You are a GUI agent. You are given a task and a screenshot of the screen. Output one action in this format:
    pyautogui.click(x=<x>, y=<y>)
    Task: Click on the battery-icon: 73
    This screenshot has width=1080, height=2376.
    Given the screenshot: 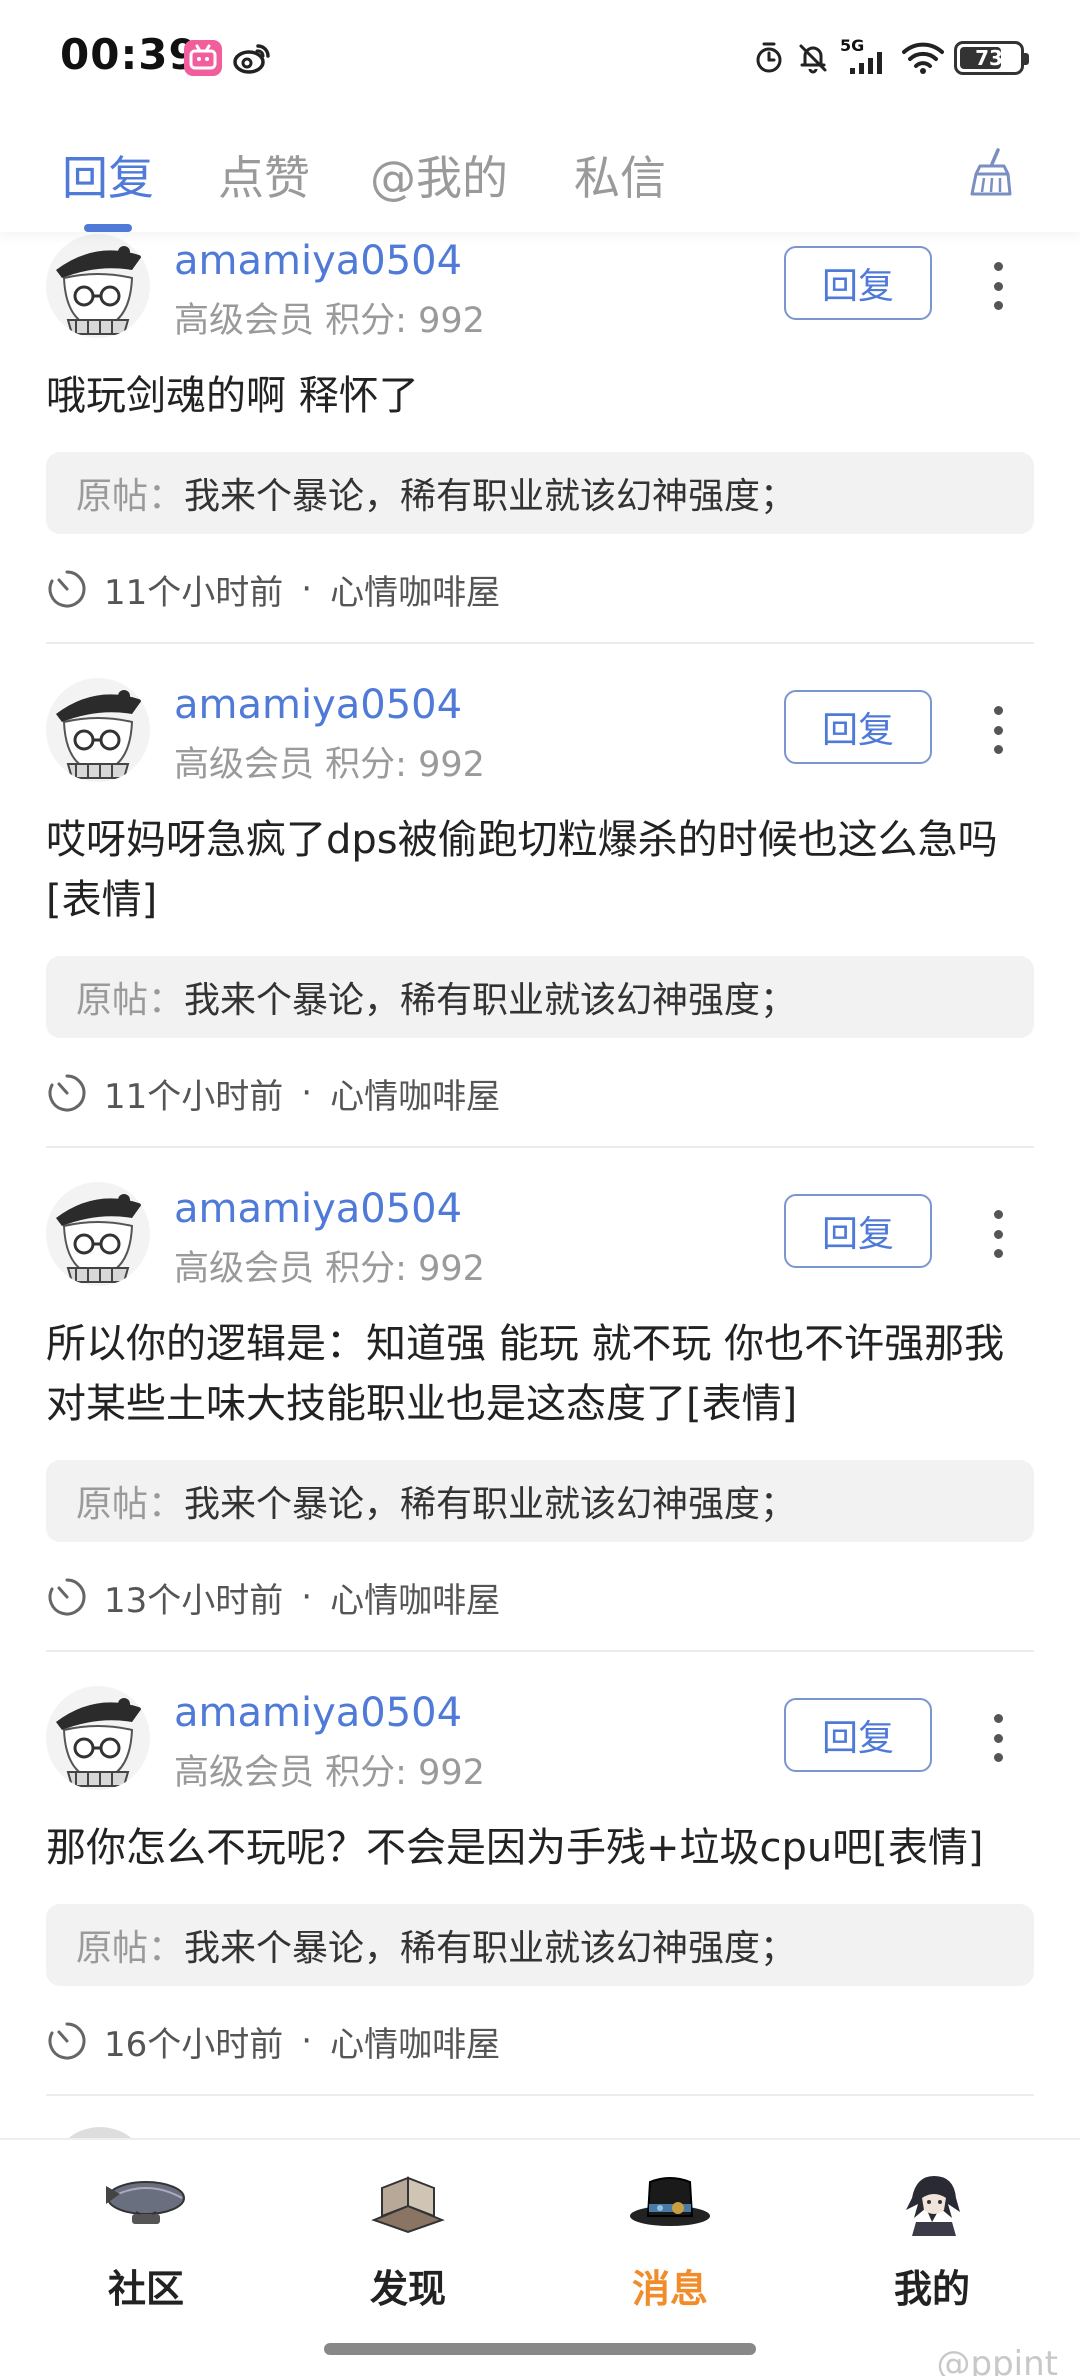 What is the action you would take?
    pyautogui.click(x=991, y=58)
    